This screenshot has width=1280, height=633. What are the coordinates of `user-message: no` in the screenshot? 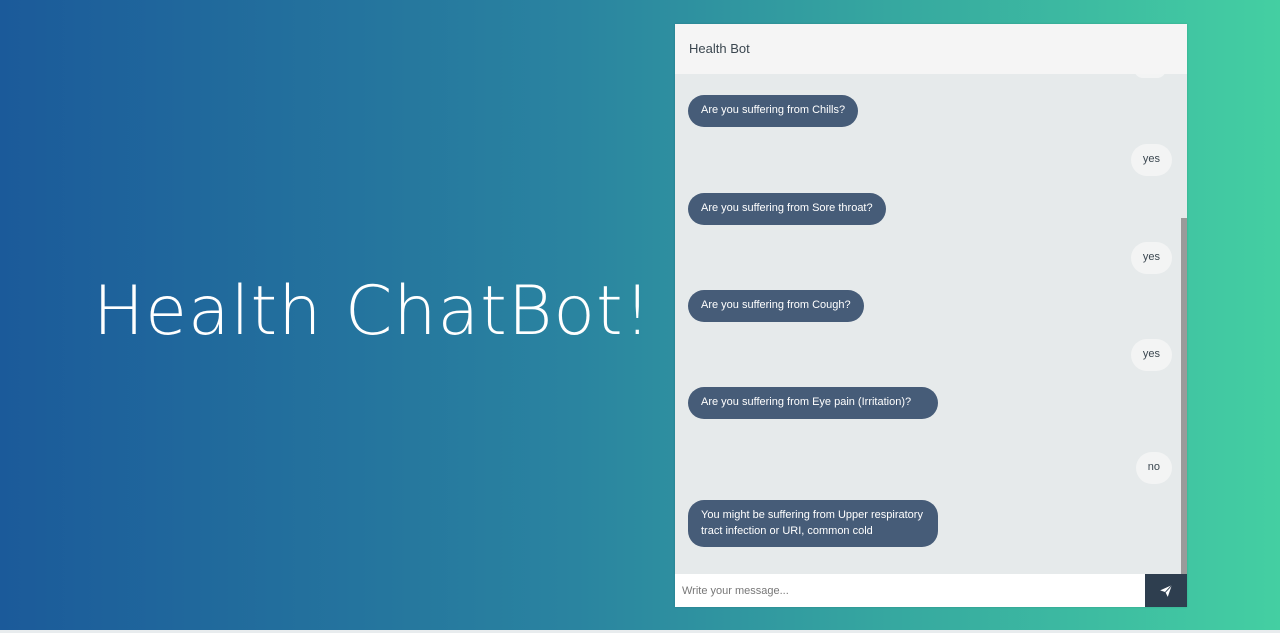 It's located at (1153, 468).